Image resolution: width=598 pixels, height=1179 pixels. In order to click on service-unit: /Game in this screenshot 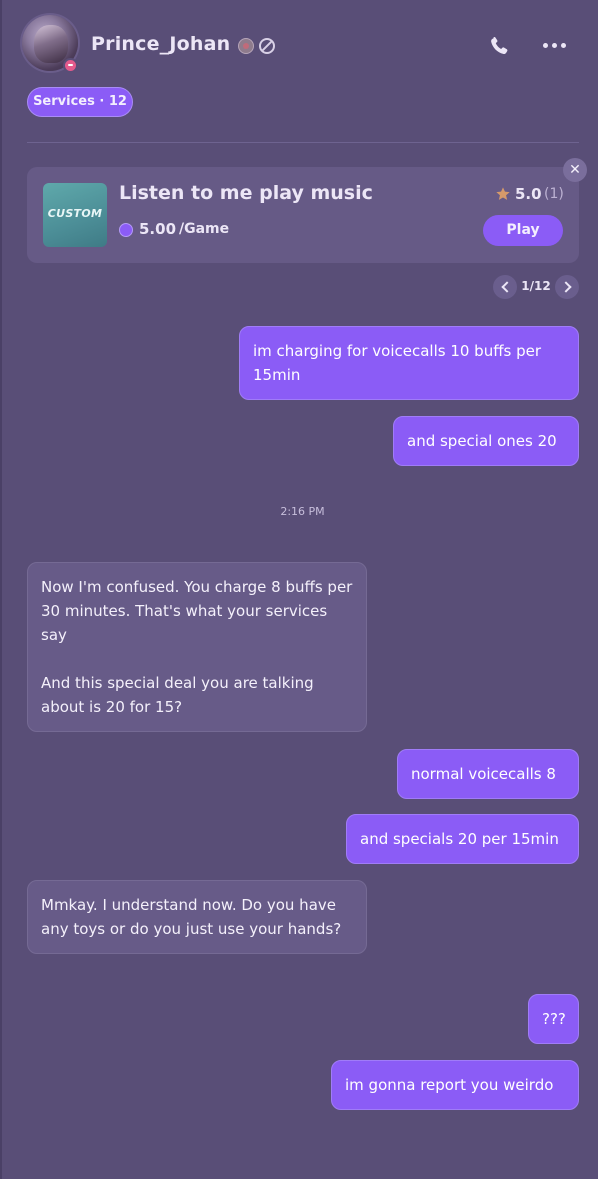, I will do `click(204, 229)`.